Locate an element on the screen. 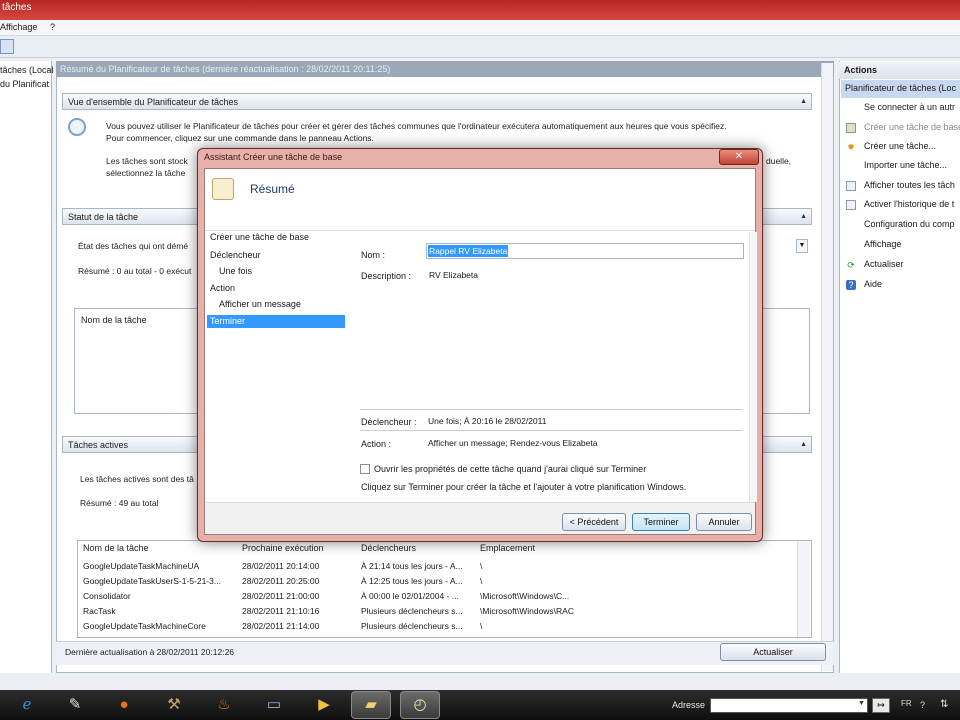  center-scrollbar is located at coordinates (827, 367).